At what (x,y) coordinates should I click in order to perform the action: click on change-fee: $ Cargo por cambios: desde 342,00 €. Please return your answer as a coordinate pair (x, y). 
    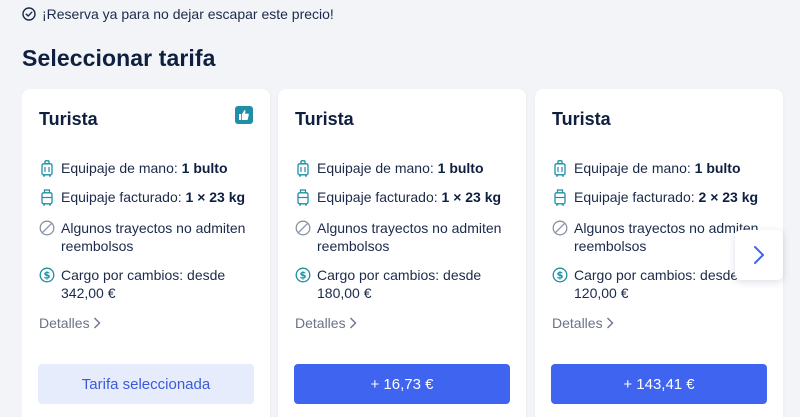
    Looking at the image, I should click on (149, 284).